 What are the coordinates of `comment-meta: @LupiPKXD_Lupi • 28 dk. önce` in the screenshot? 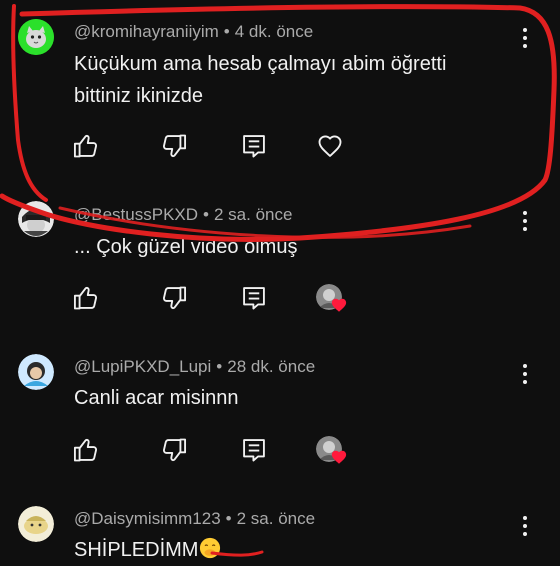 It's located at (195, 366).